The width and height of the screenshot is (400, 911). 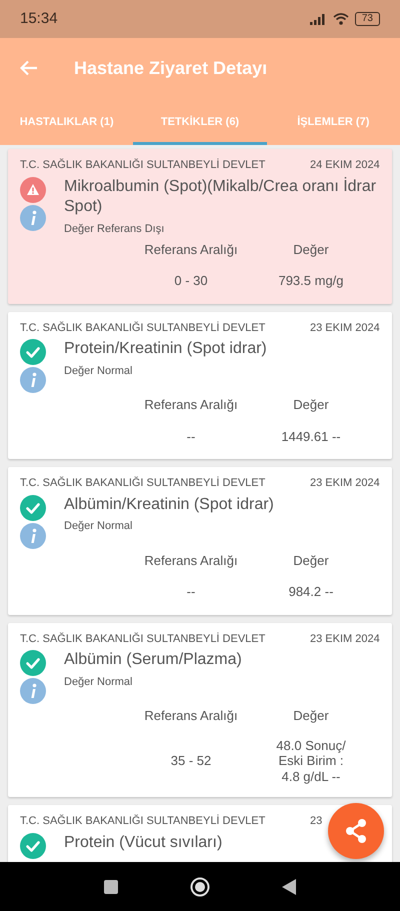 I want to click on signal-icon, so click(x=318, y=19).